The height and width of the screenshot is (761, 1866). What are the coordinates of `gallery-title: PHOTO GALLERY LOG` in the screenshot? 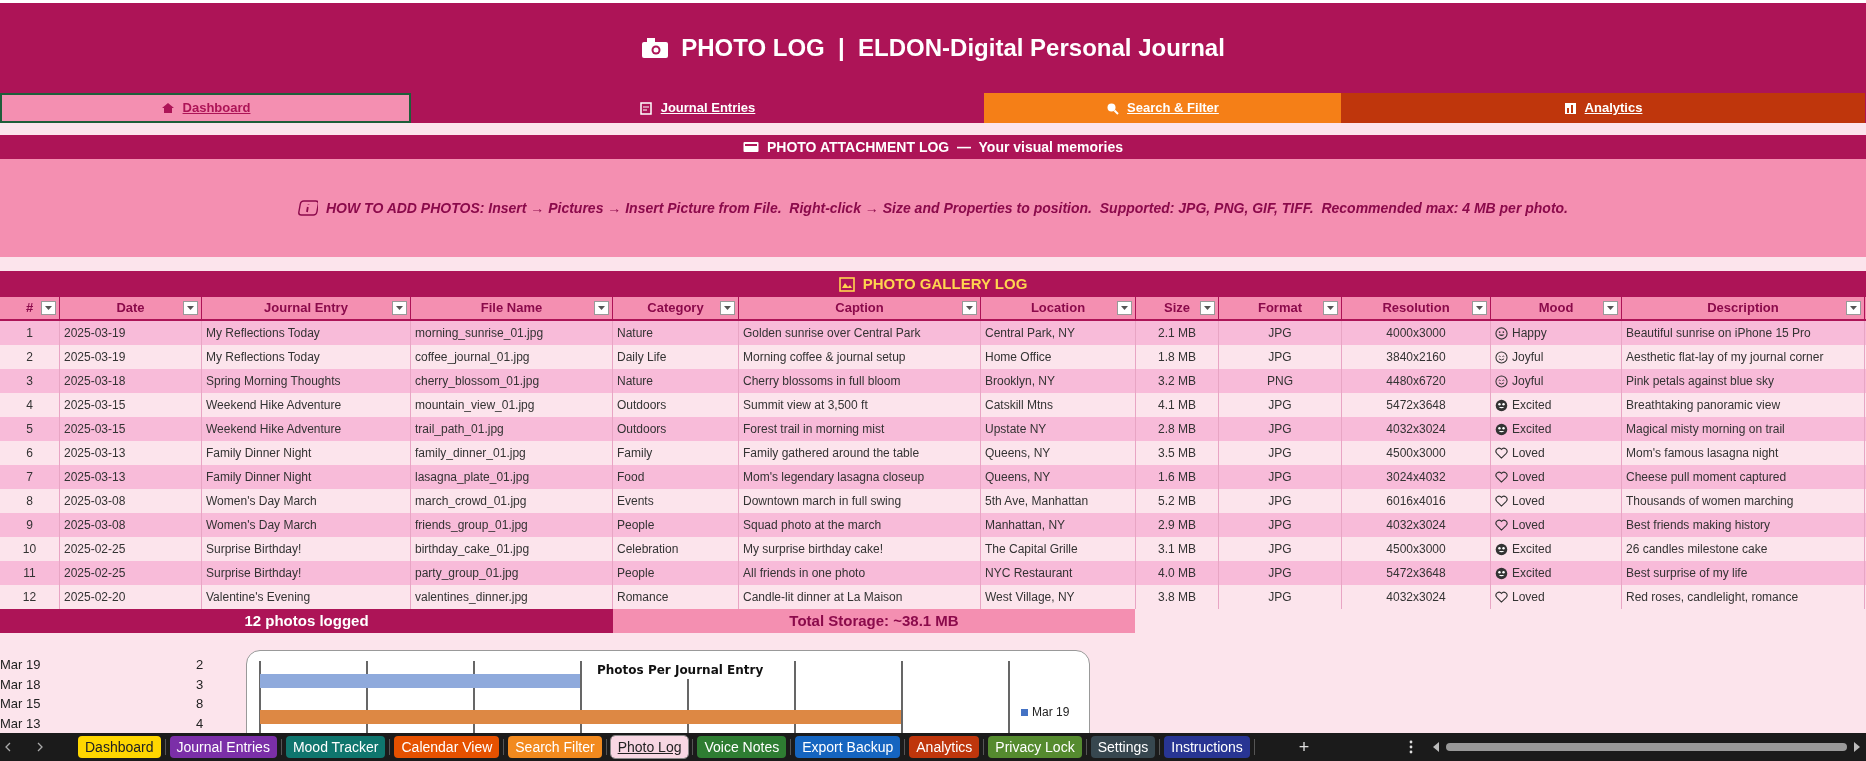 It's located at (945, 283).